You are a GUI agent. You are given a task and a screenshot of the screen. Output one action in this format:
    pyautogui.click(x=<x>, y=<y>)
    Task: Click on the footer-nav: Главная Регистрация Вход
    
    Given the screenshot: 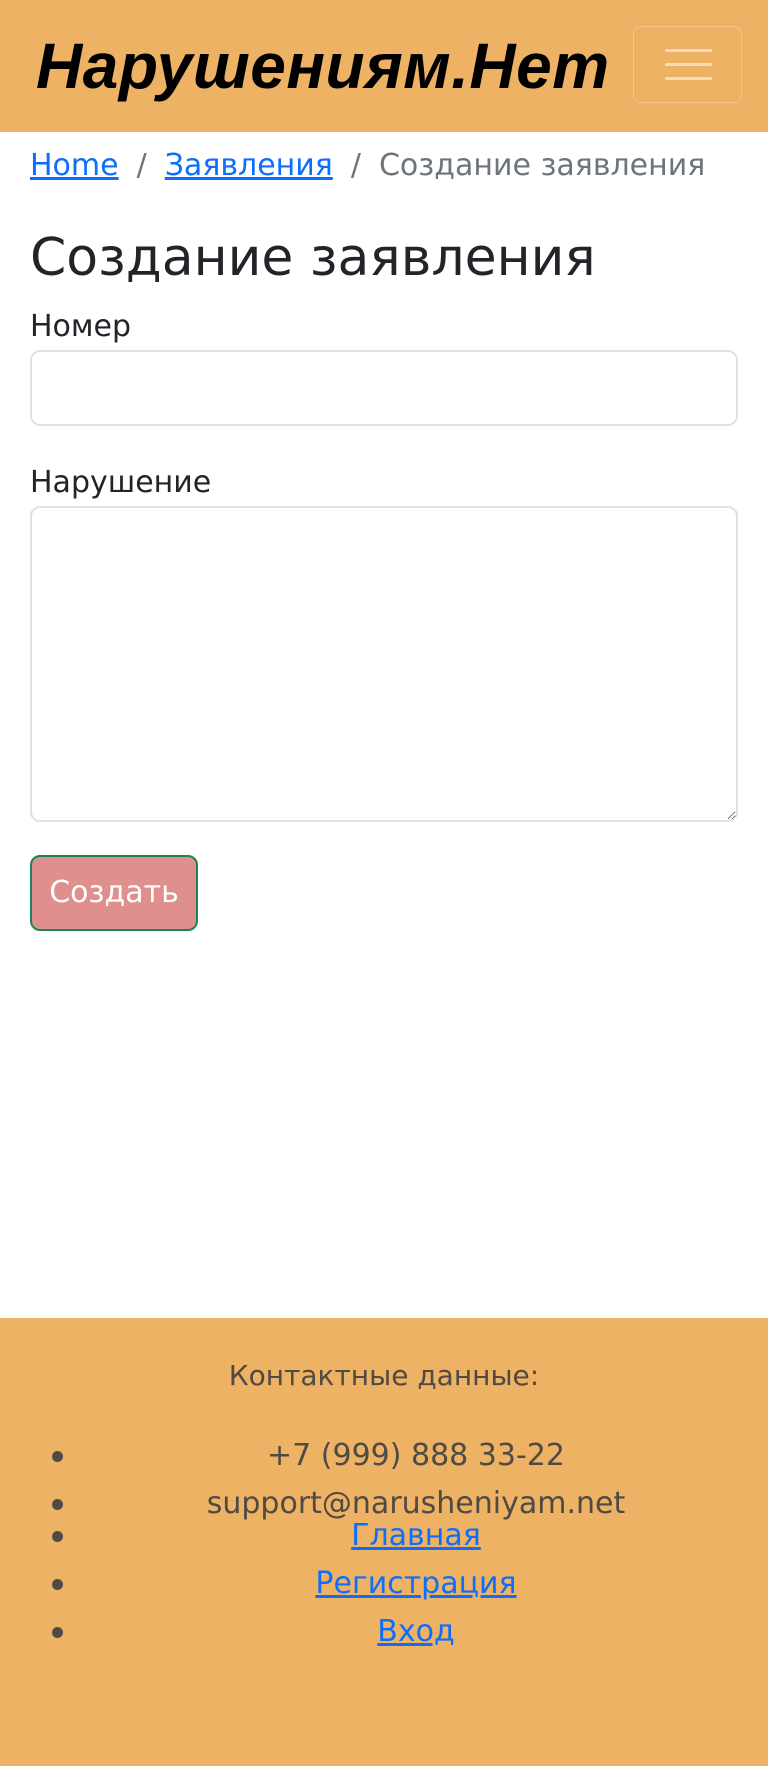 What is the action you would take?
    pyautogui.click(x=384, y=1584)
    